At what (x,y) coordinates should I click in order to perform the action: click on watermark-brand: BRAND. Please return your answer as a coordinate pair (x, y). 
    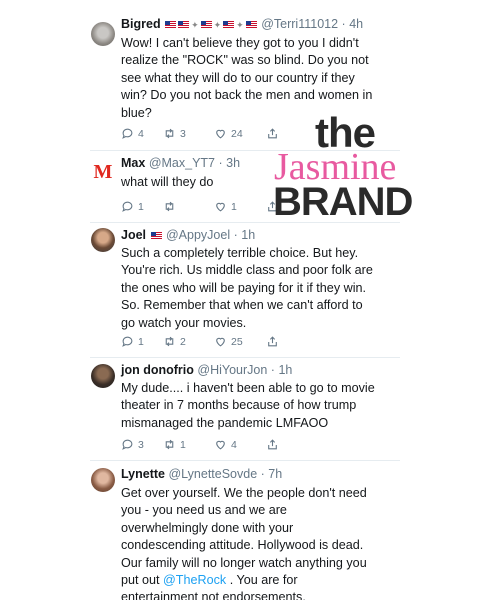
    Looking at the image, I should click on (343, 202).